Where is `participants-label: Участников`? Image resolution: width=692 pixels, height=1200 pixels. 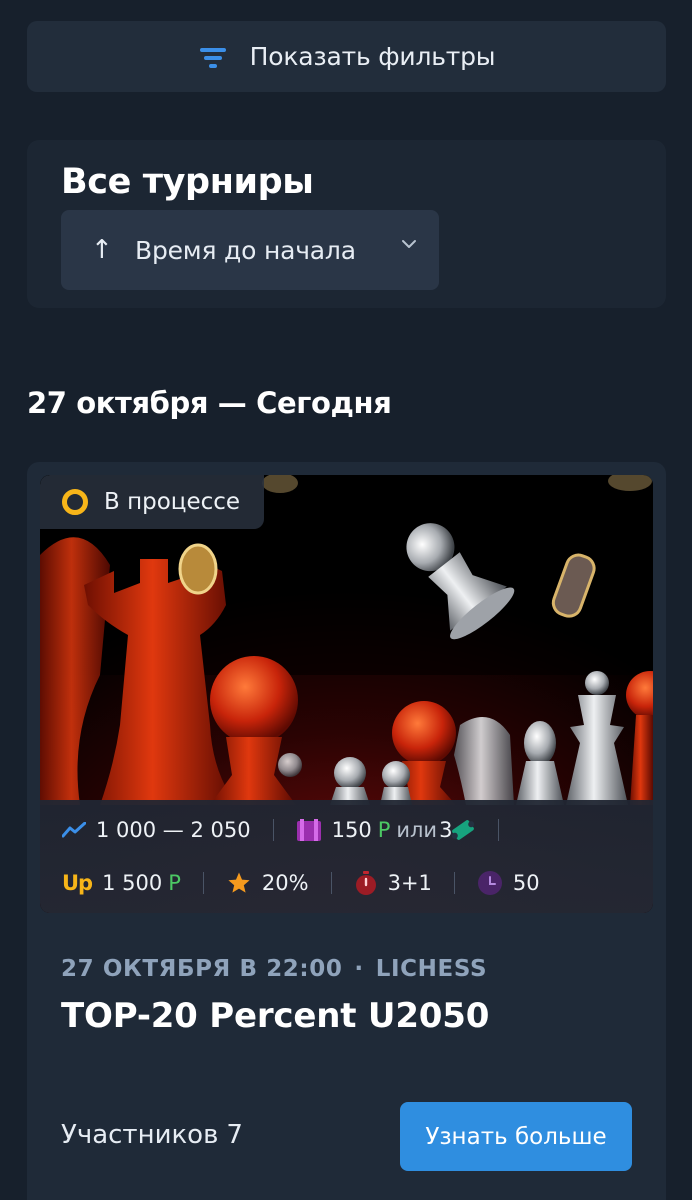 participants-label: Участников is located at coordinates (140, 1135).